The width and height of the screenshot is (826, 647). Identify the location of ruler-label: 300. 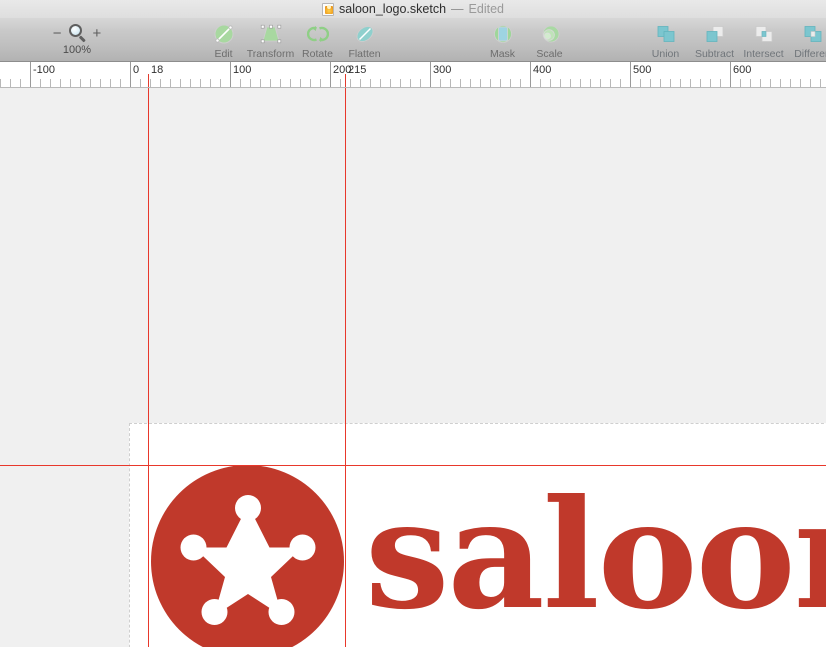
(442, 70).